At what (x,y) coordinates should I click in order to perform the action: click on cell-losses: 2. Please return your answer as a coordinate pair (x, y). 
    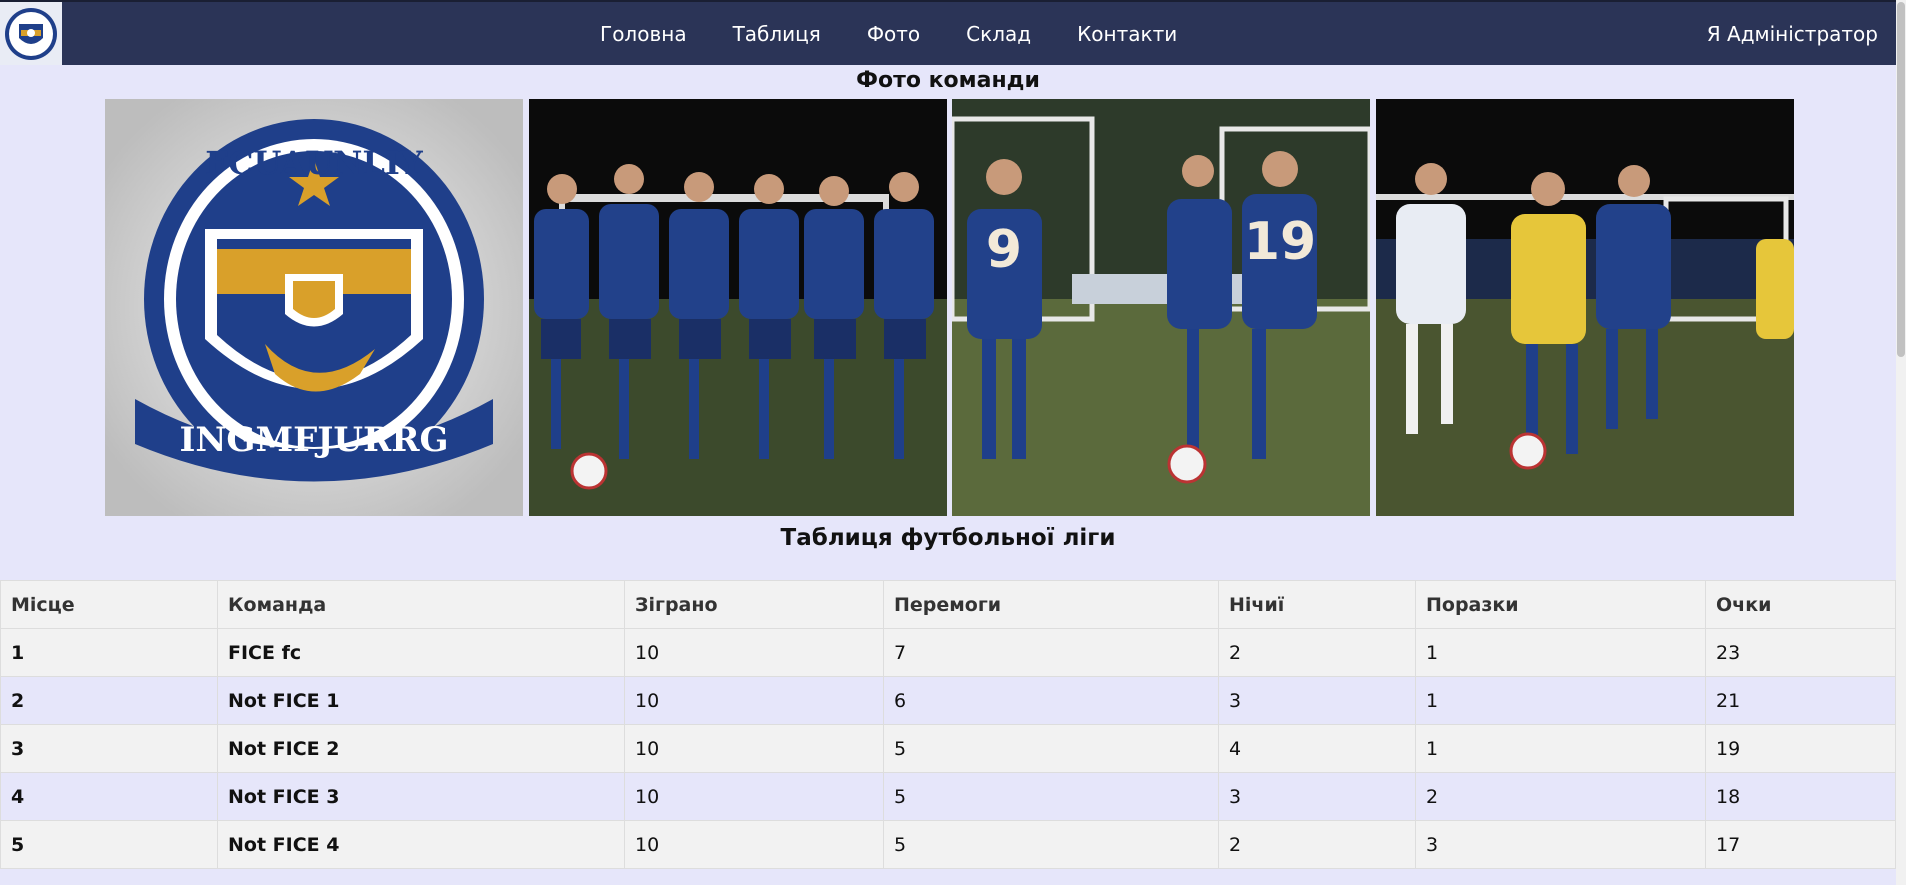
    Looking at the image, I should click on (1560, 796).